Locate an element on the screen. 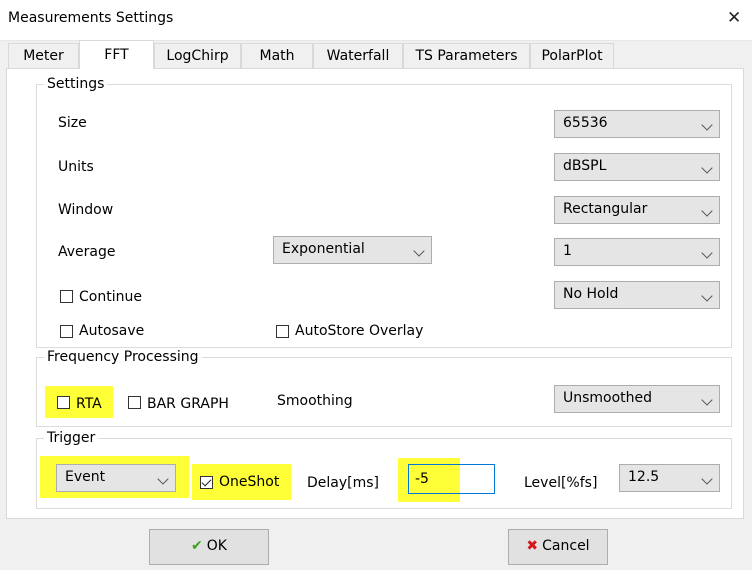 The height and width of the screenshot is (570, 752). trigger-mode-dropdown: Event is located at coordinates (116, 478).